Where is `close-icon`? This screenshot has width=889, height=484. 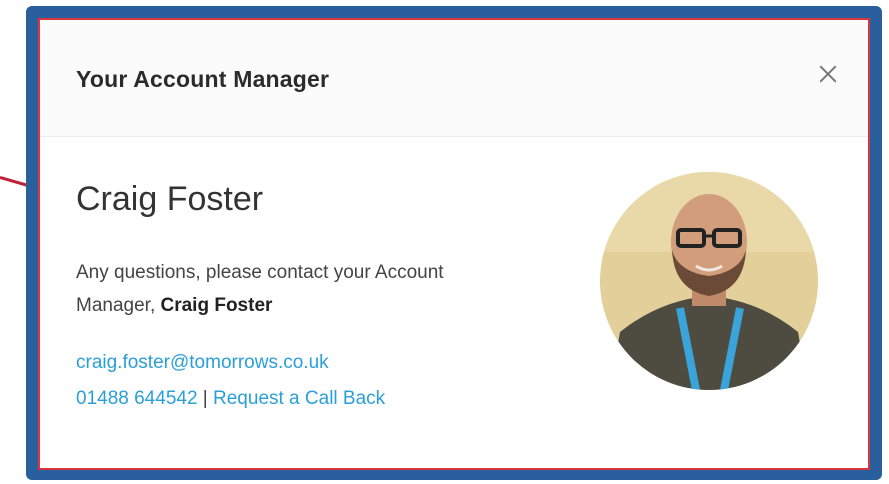 close-icon is located at coordinates (828, 74).